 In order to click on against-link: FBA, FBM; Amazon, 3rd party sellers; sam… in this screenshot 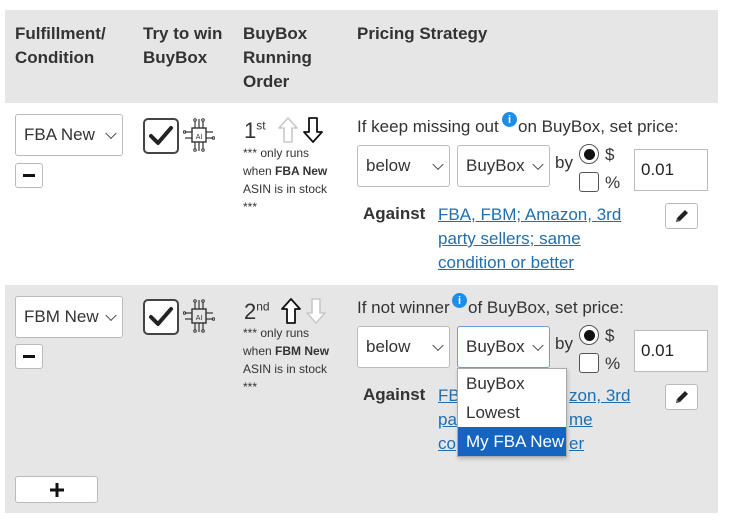, I will do `click(538, 239)`.